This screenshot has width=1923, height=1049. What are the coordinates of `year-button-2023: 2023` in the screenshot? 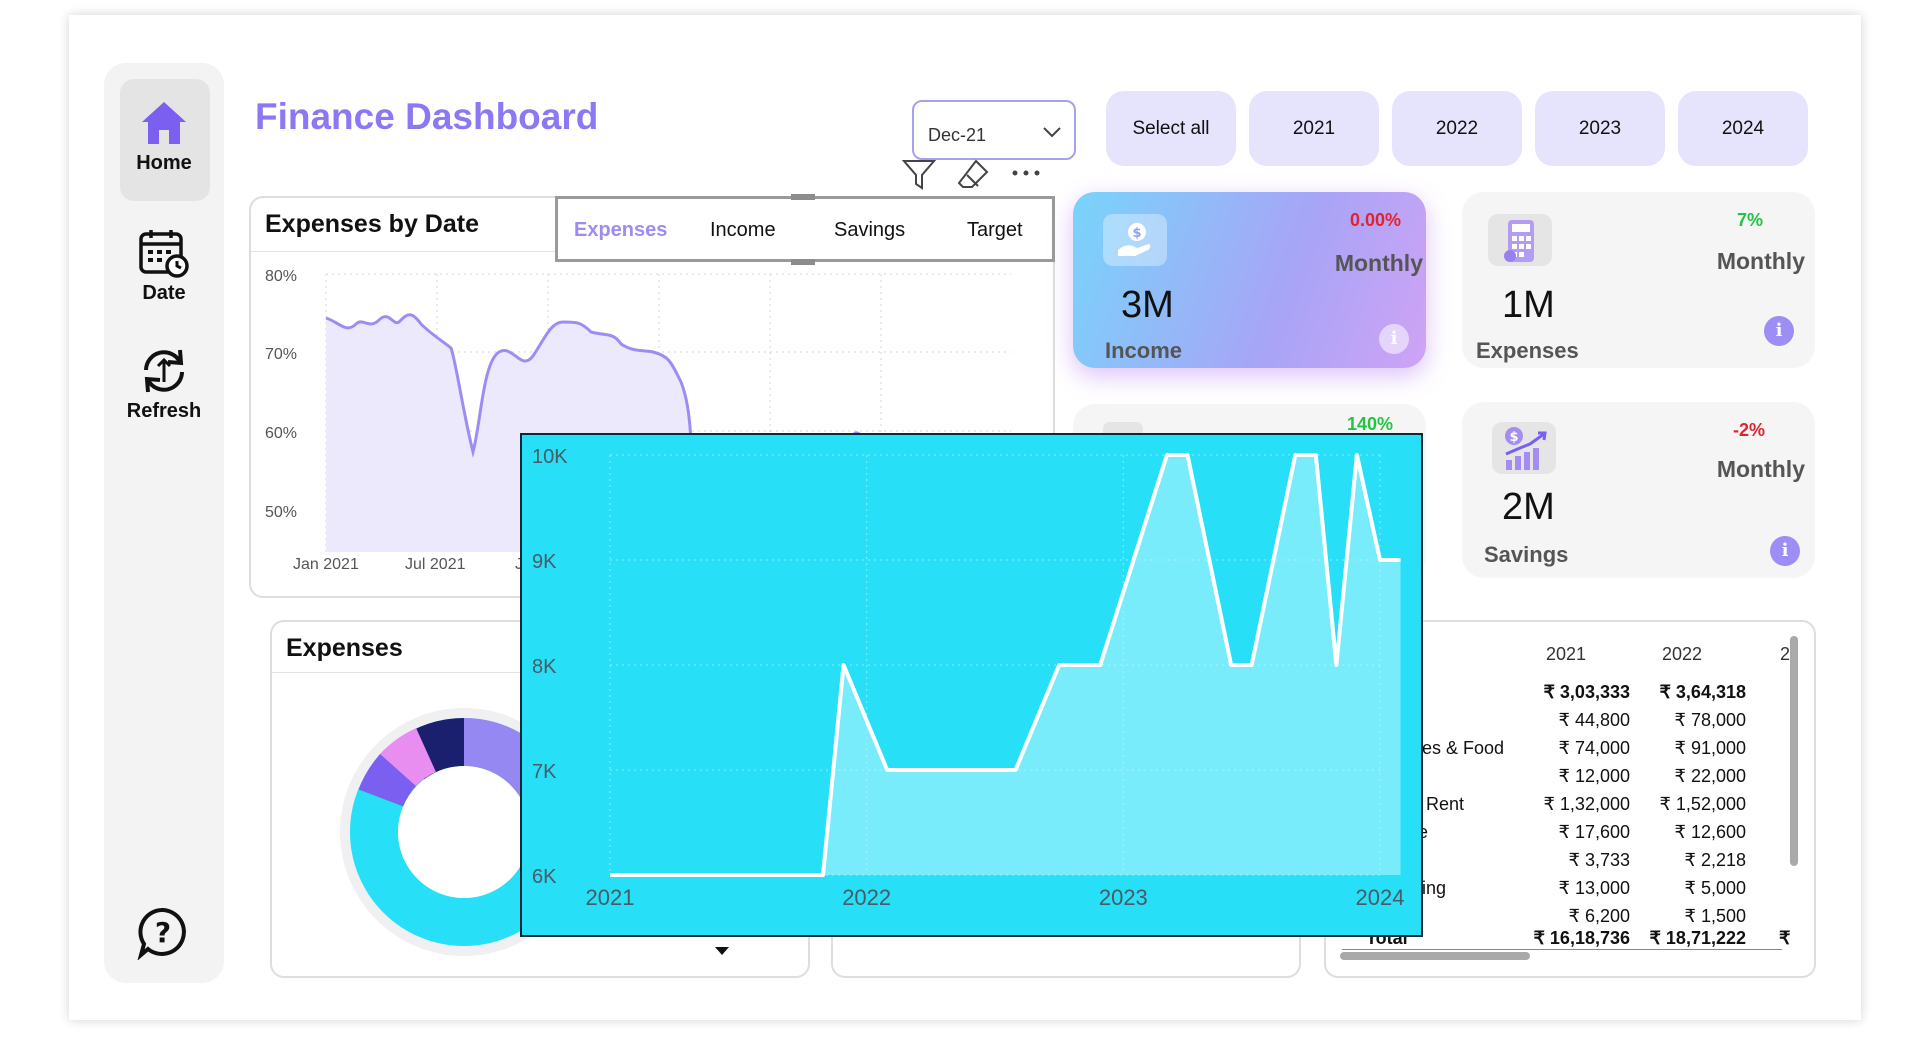 It's located at (1600, 128).